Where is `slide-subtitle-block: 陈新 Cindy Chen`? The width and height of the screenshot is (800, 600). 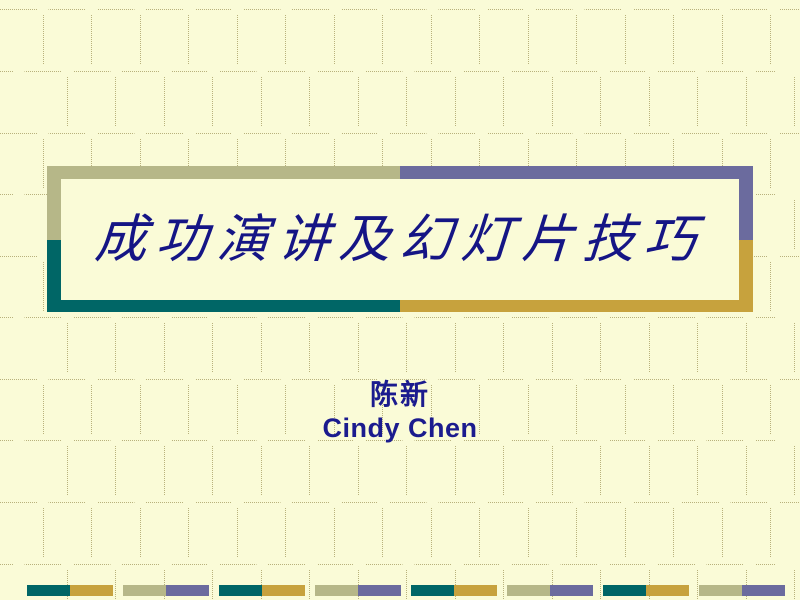
slide-subtitle-block: 陈新 Cindy Chen is located at coordinates (400, 411).